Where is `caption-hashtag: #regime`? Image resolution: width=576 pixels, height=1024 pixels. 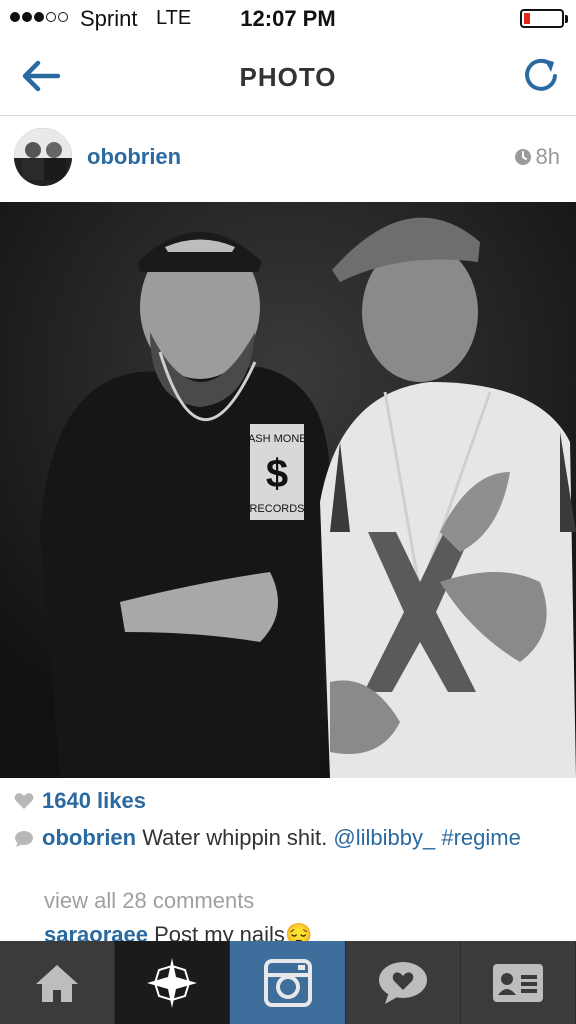
caption-hashtag: #regime is located at coordinates (480, 837).